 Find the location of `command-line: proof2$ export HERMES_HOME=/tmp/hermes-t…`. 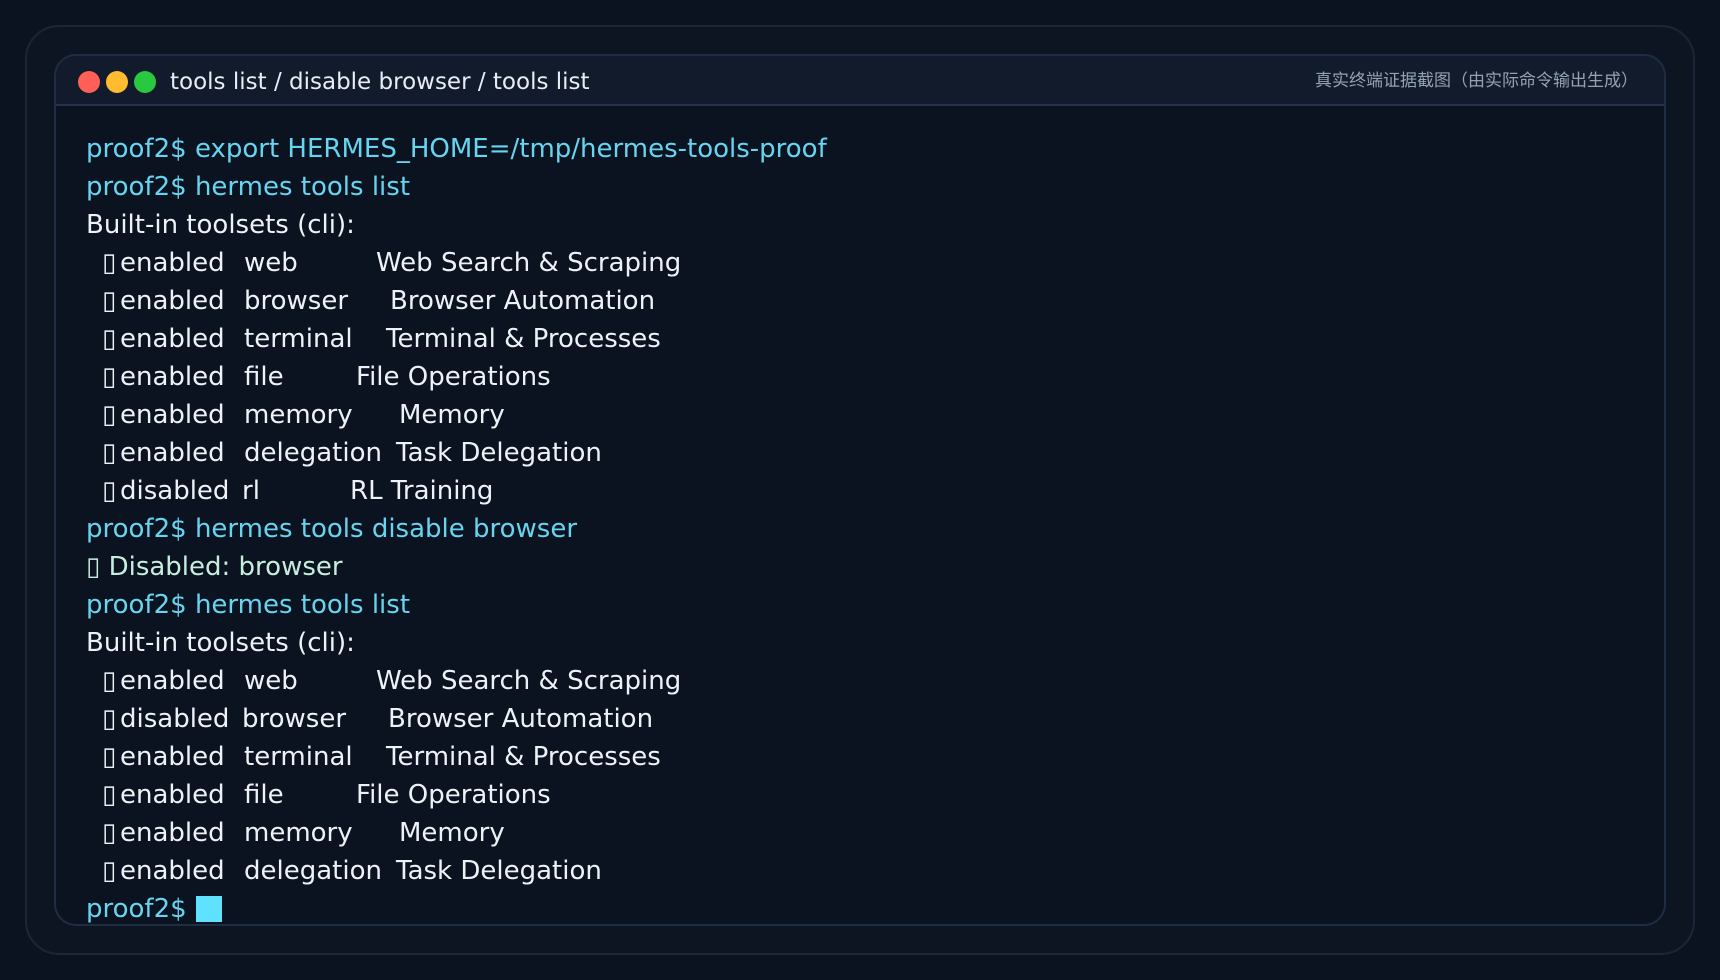

command-line: proof2$ export HERMES_HOME=/tmp/hermes-t… is located at coordinates (456, 149).